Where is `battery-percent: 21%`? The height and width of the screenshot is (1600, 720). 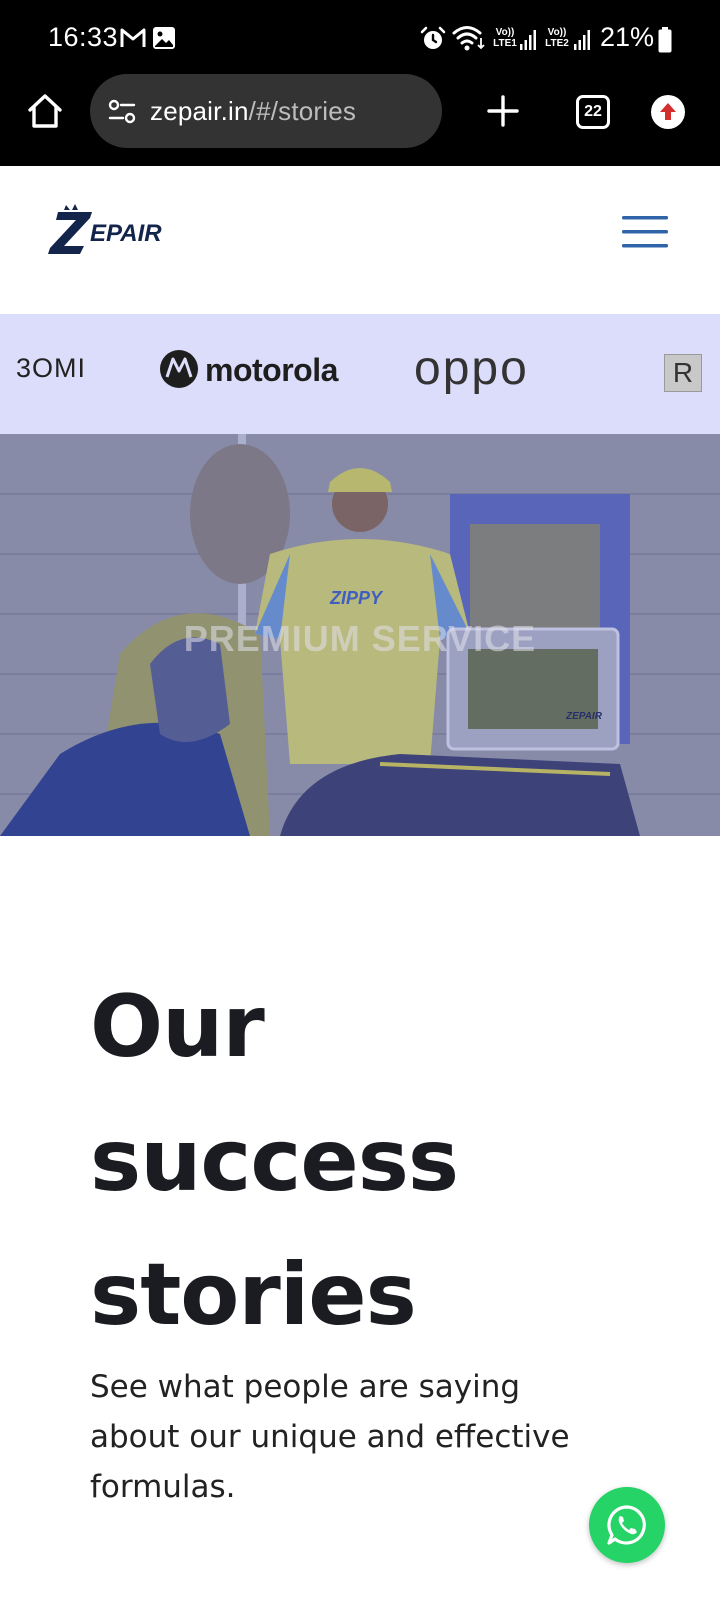 battery-percent: 21% is located at coordinates (627, 37).